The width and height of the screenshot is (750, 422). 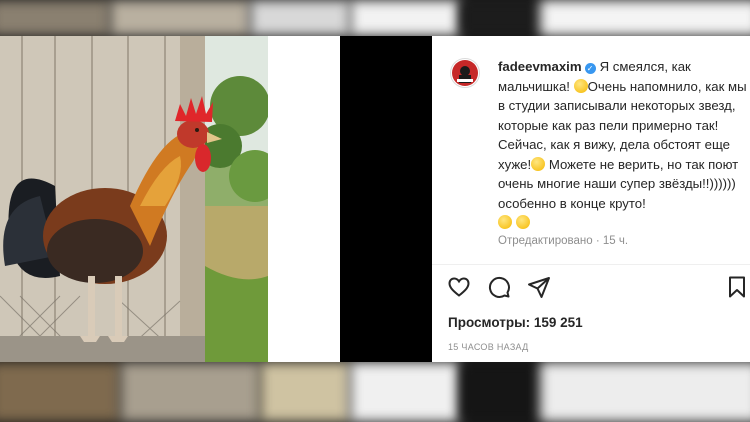 What do you see at coordinates (386, 199) in the screenshot?
I see `video-letterbox-black` at bounding box center [386, 199].